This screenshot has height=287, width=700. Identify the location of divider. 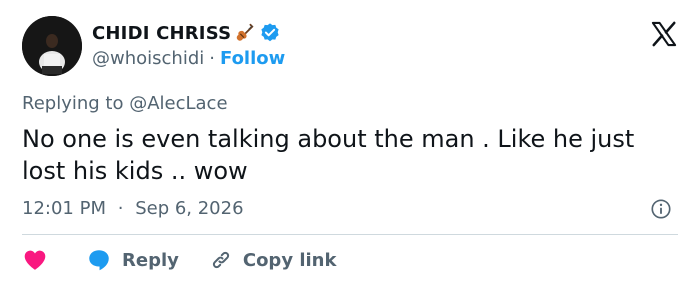
(350, 234).